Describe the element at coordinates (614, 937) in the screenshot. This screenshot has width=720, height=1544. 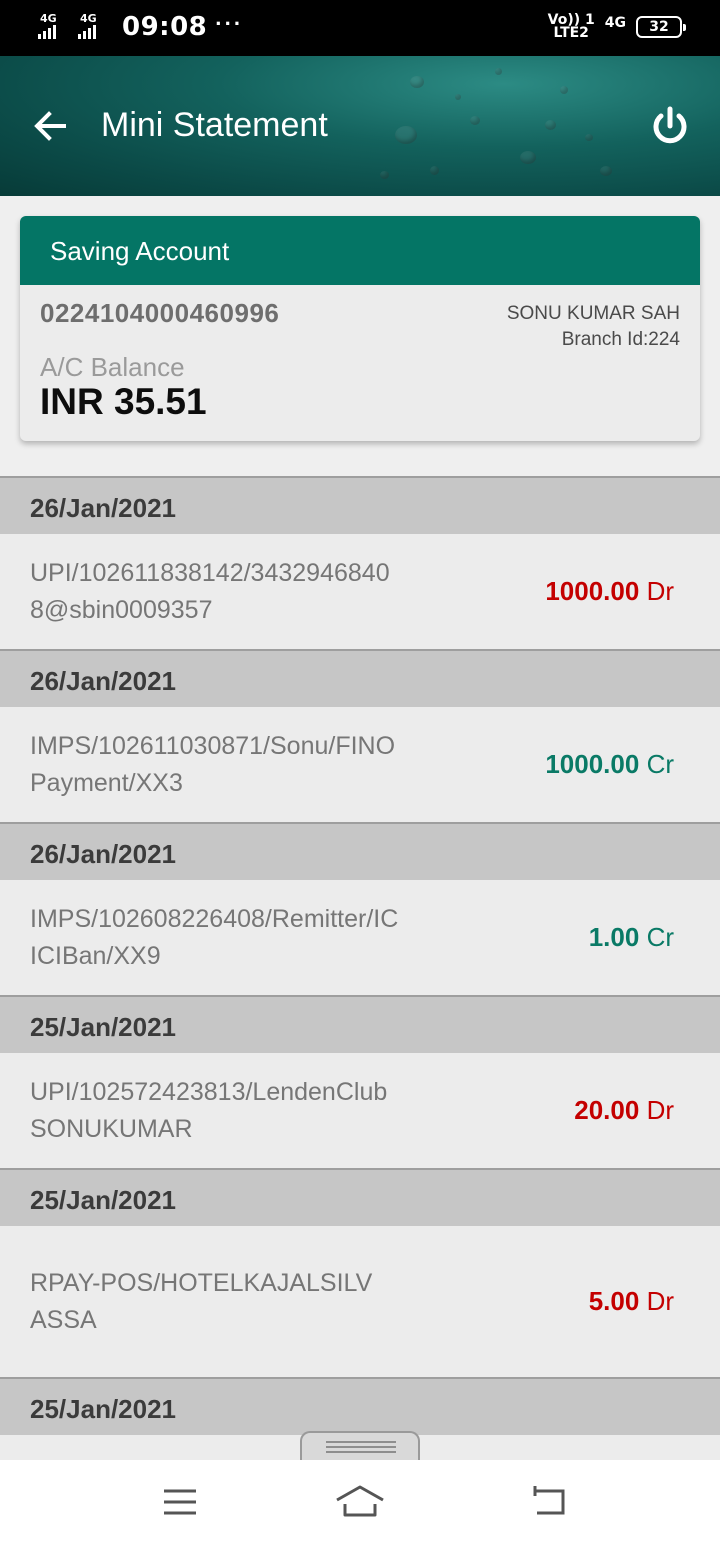
I see `amount-value: 1.00` at that location.